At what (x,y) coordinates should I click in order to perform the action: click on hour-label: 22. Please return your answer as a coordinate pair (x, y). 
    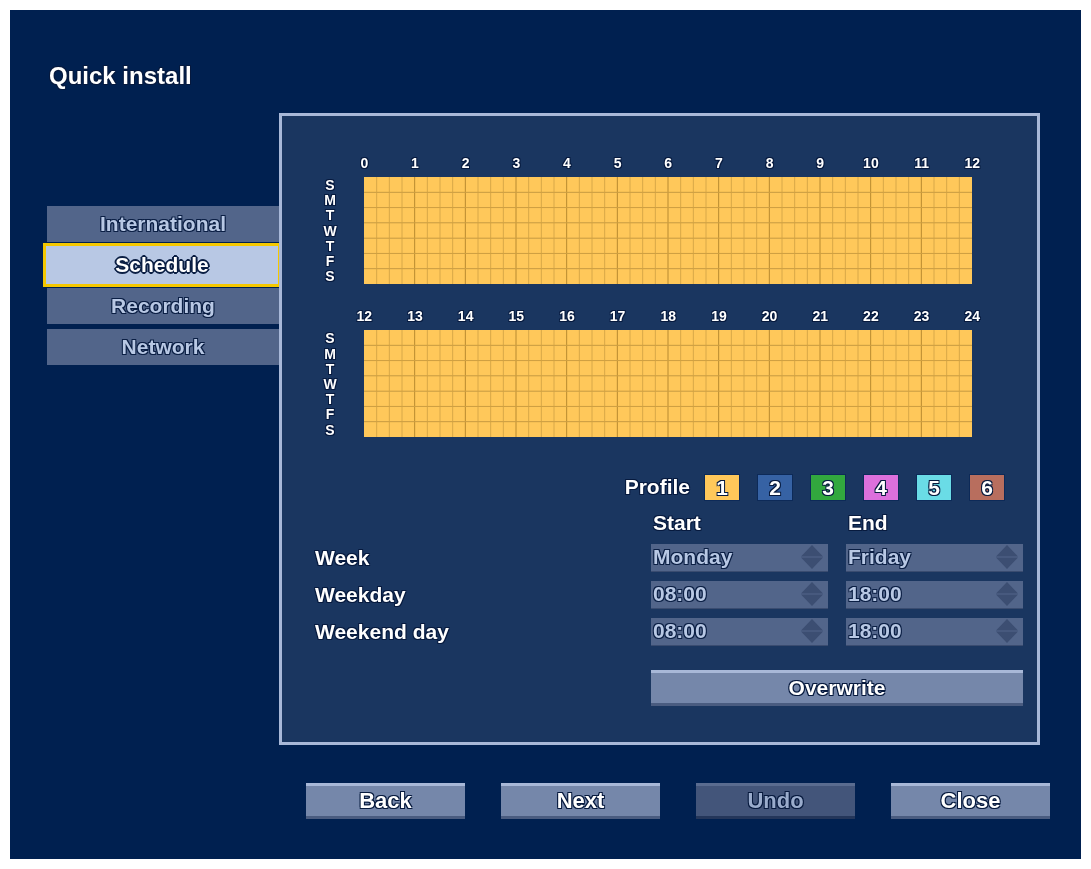
    Looking at the image, I should click on (871, 317).